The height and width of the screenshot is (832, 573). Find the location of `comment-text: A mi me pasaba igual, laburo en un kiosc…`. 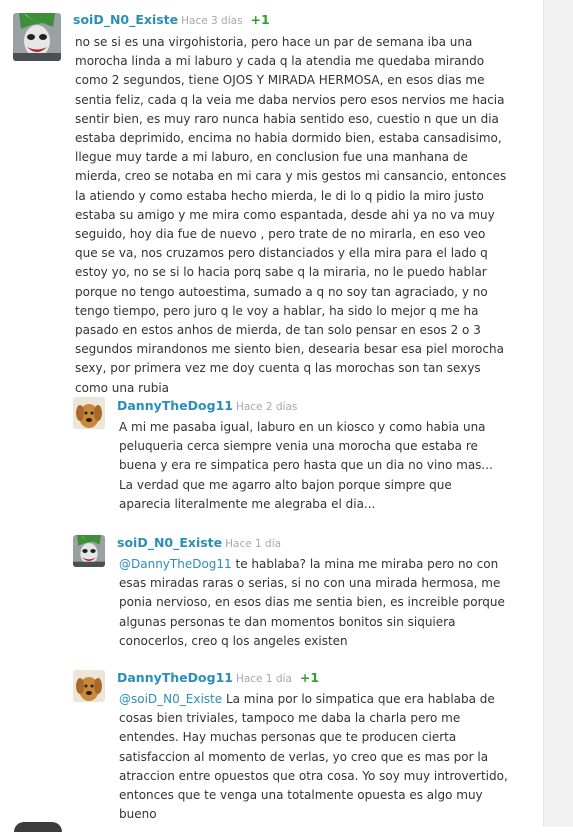

comment-text: A mi me pasaba igual, laburo en un kiosc… is located at coordinates (306, 465).